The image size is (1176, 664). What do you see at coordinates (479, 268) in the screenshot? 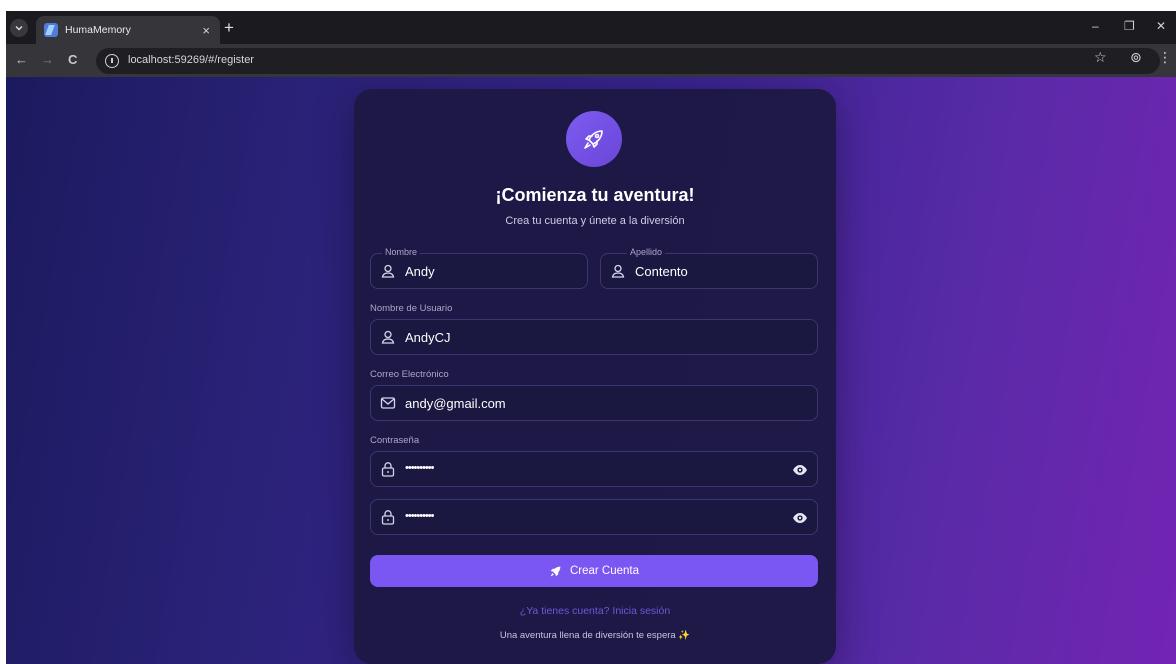
I see `first-name-field: Nombre Andy` at bounding box center [479, 268].